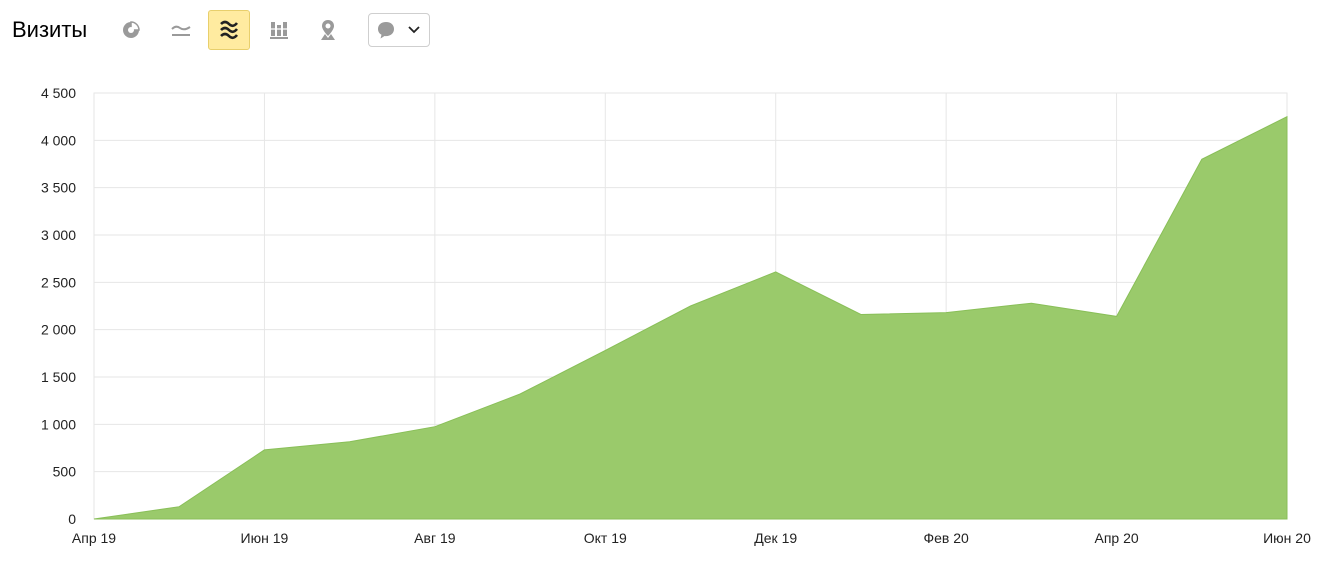  Describe the element at coordinates (435, 538) in the screenshot. I see `x-tick-label: Авг 19` at that location.